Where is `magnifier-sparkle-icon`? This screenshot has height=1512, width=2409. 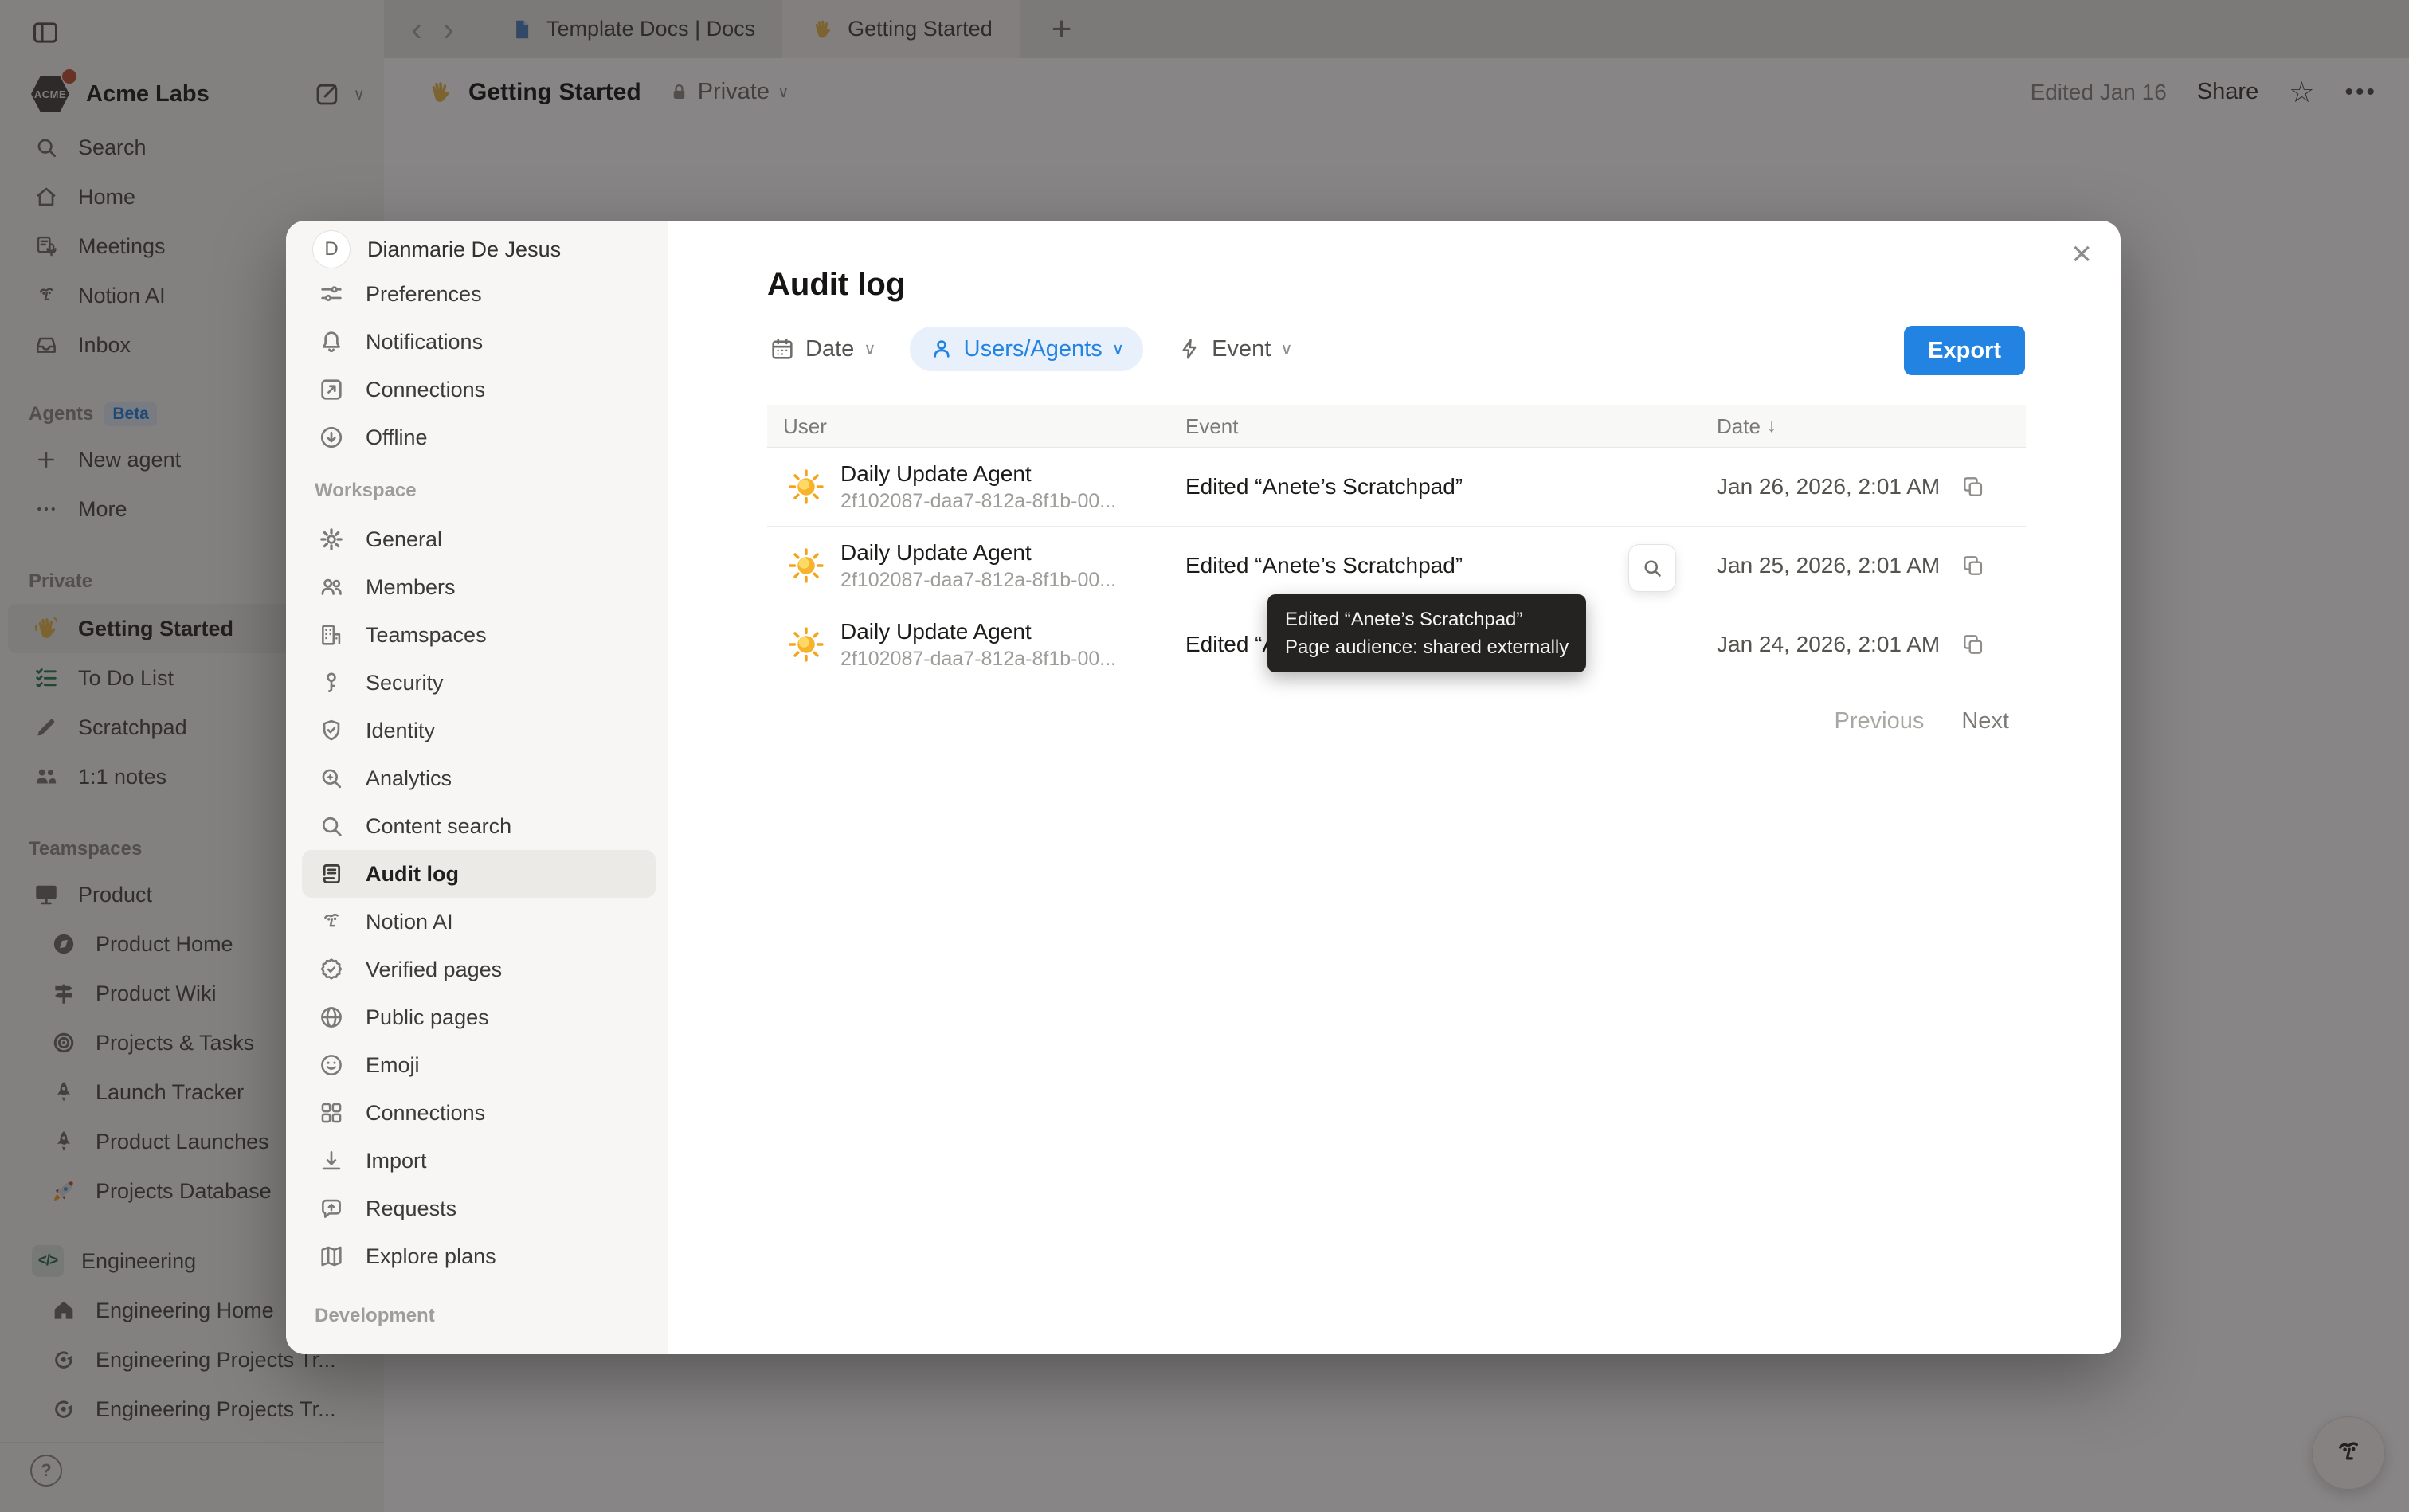
magnifier-sparkle-icon is located at coordinates (331, 779).